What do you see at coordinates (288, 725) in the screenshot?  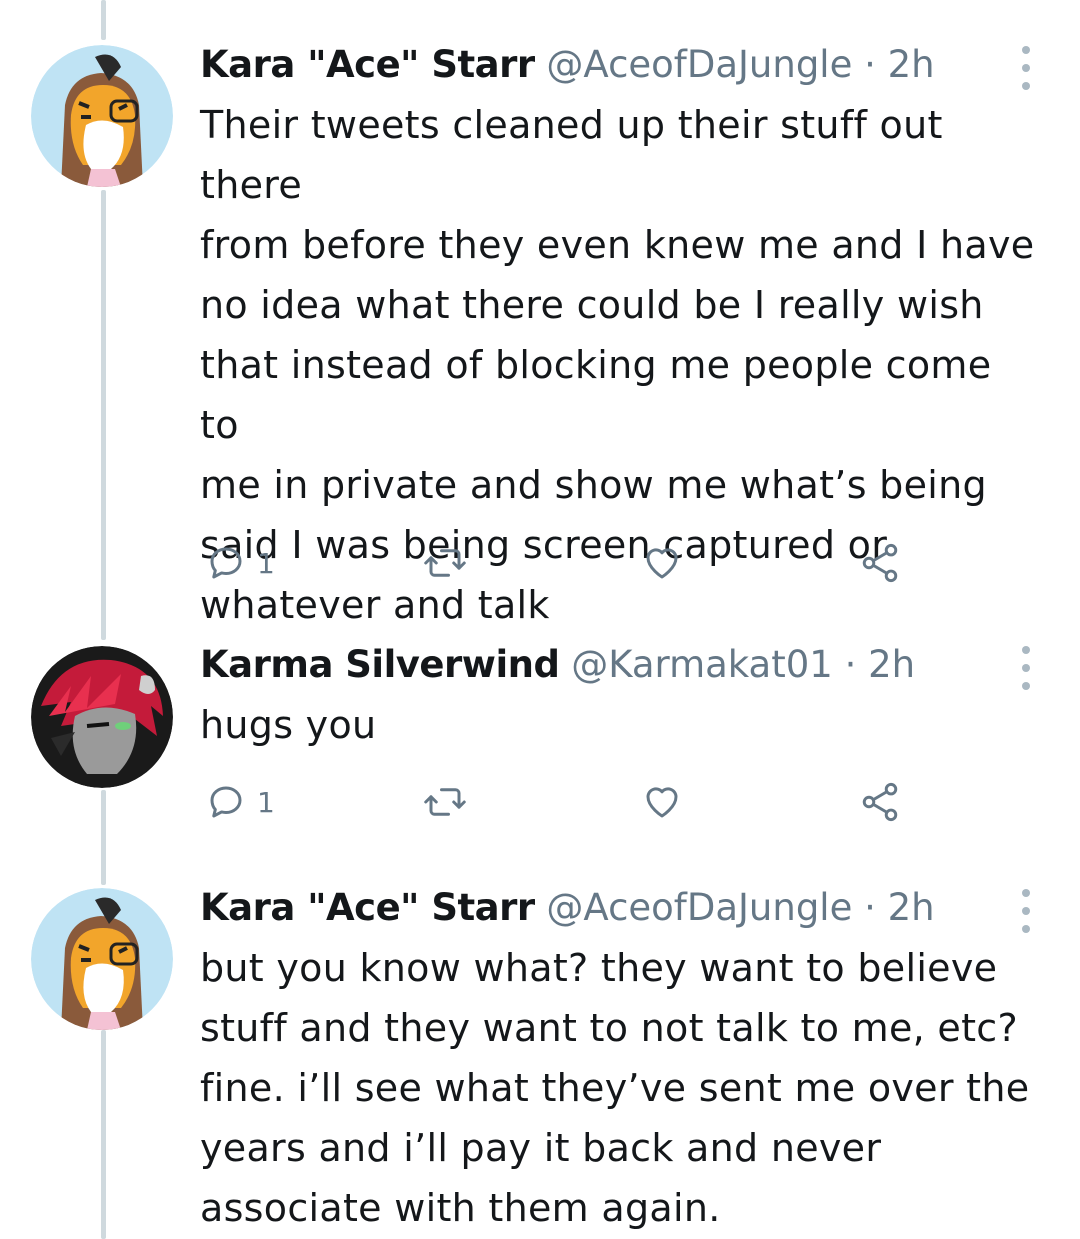 I see `tweet-text: hugs you` at bounding box center [288, 725].